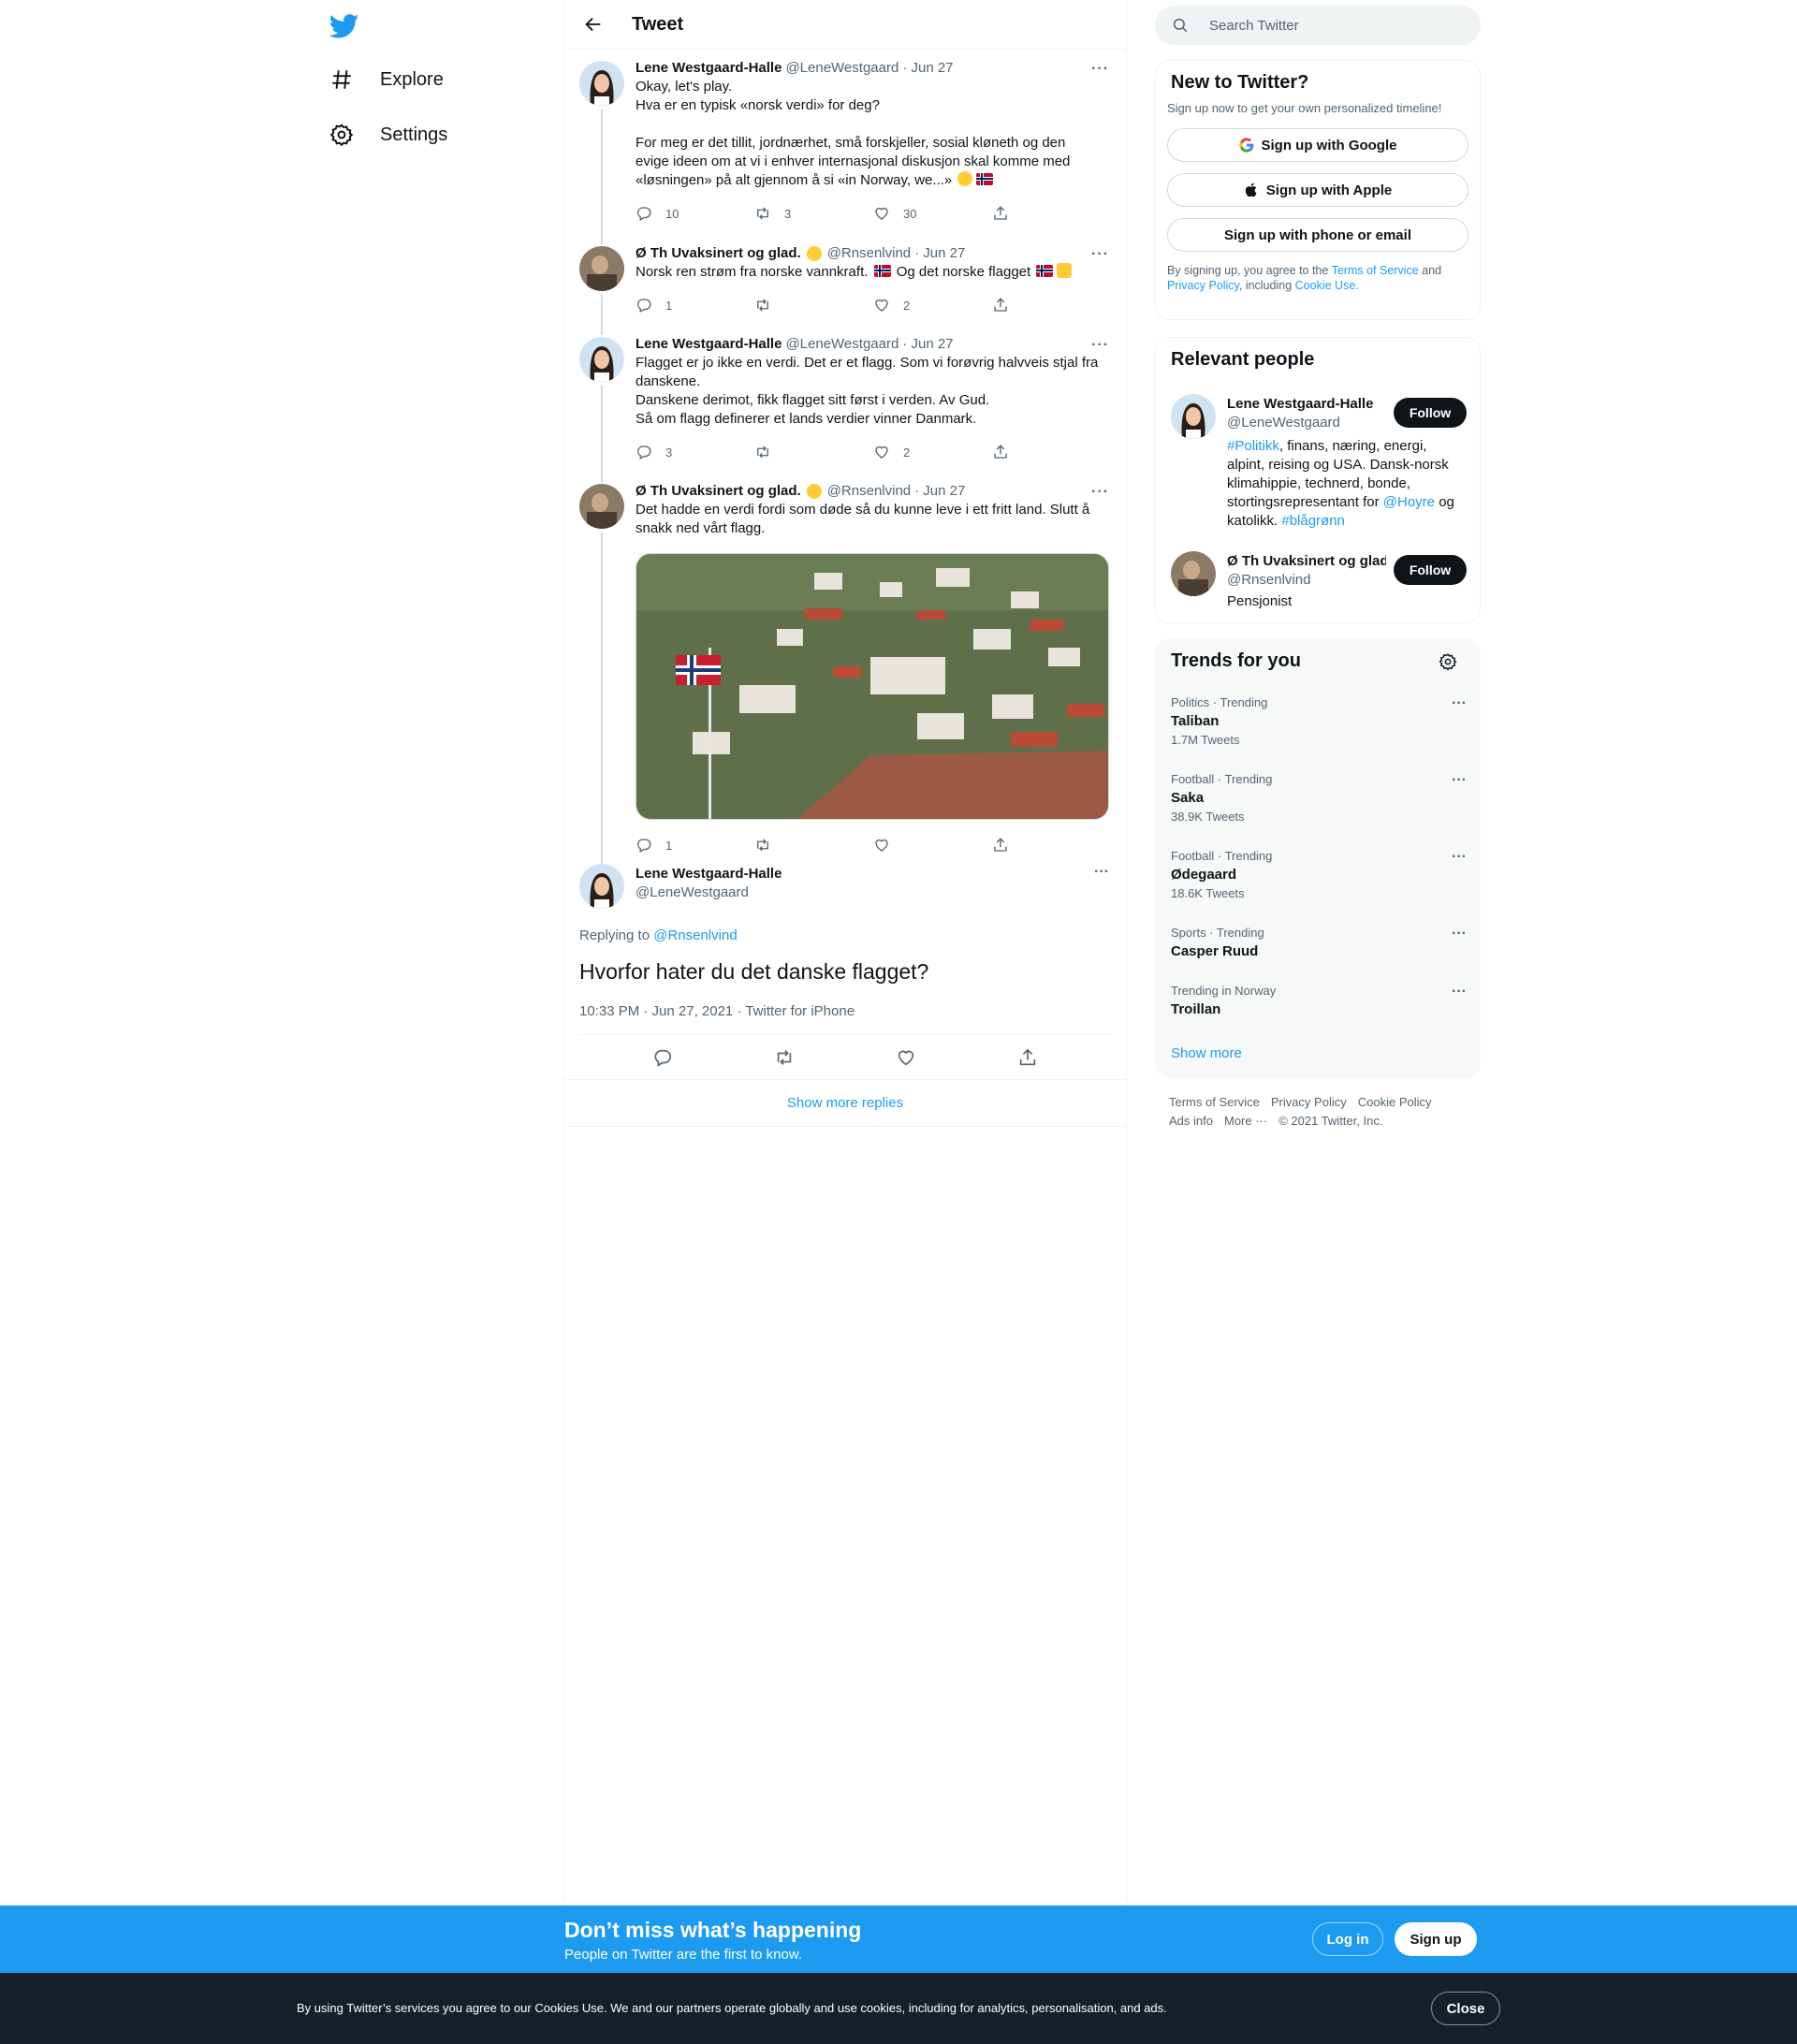 The height and width of the screenshot is (2044, 1797). What do you see at coordinates (1203, 285) in the screenshot?
I see `privacy-link: Privacy Policy` at bounding box center [1203, 285].